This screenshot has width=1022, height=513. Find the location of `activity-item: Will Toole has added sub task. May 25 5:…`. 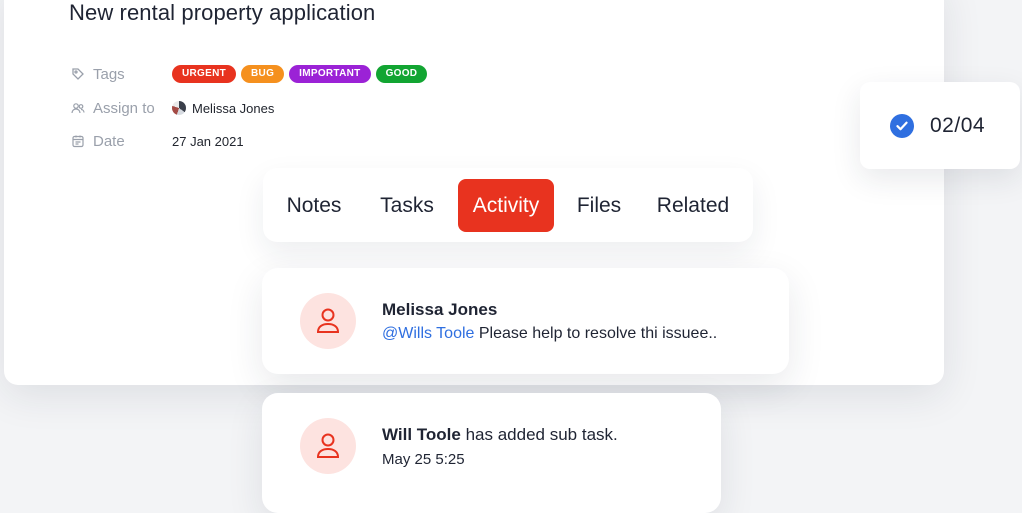

activity-item: Will Toole has added sub task. May 25 5:… is located at coordinates (491, 453).